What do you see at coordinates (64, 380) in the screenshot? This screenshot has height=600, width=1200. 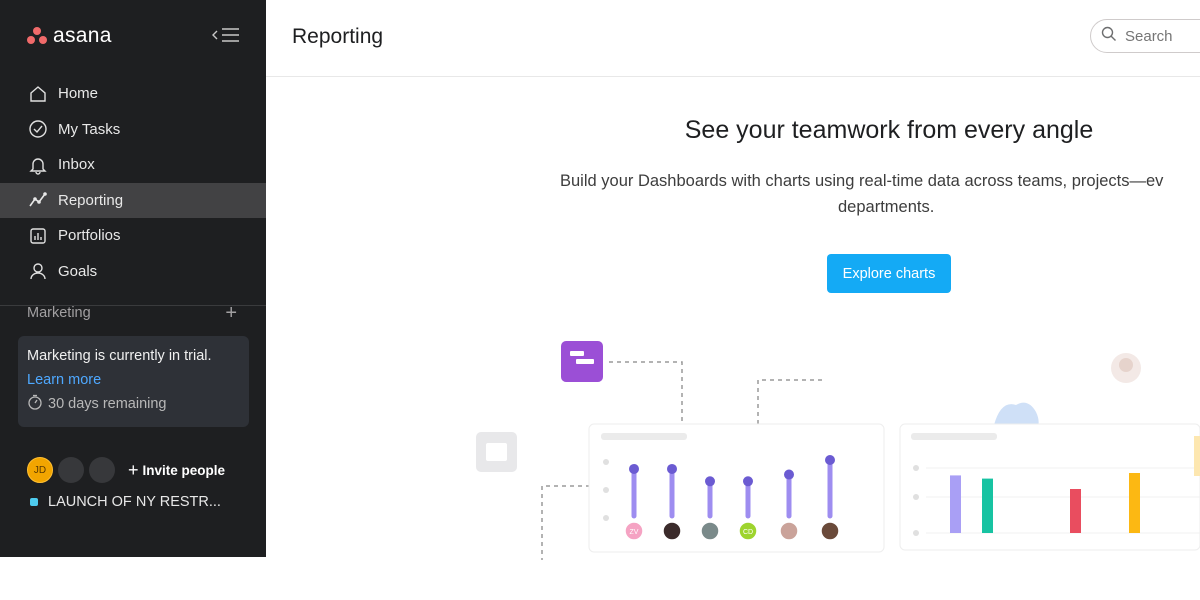 I see `learn-more-link: Learn more` at bounding box center [64, 380].